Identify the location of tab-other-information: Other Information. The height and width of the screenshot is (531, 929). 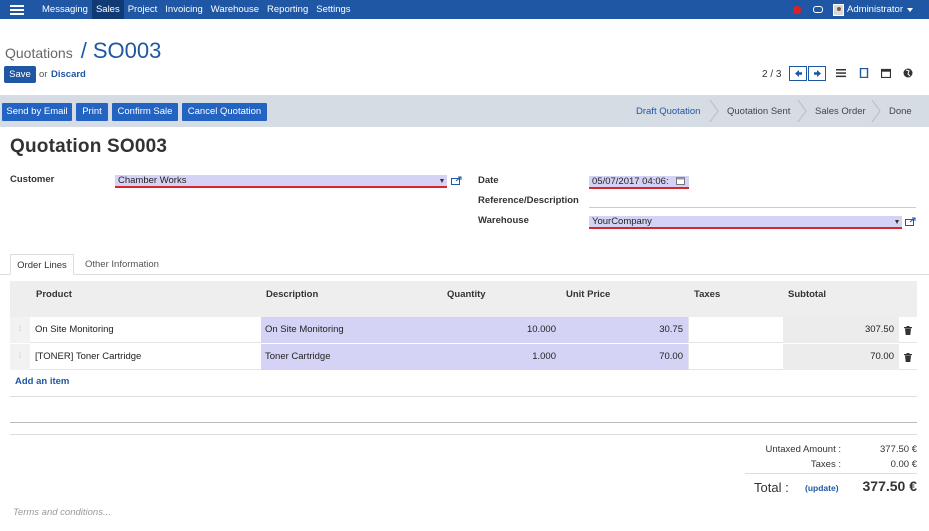
(122, 264).